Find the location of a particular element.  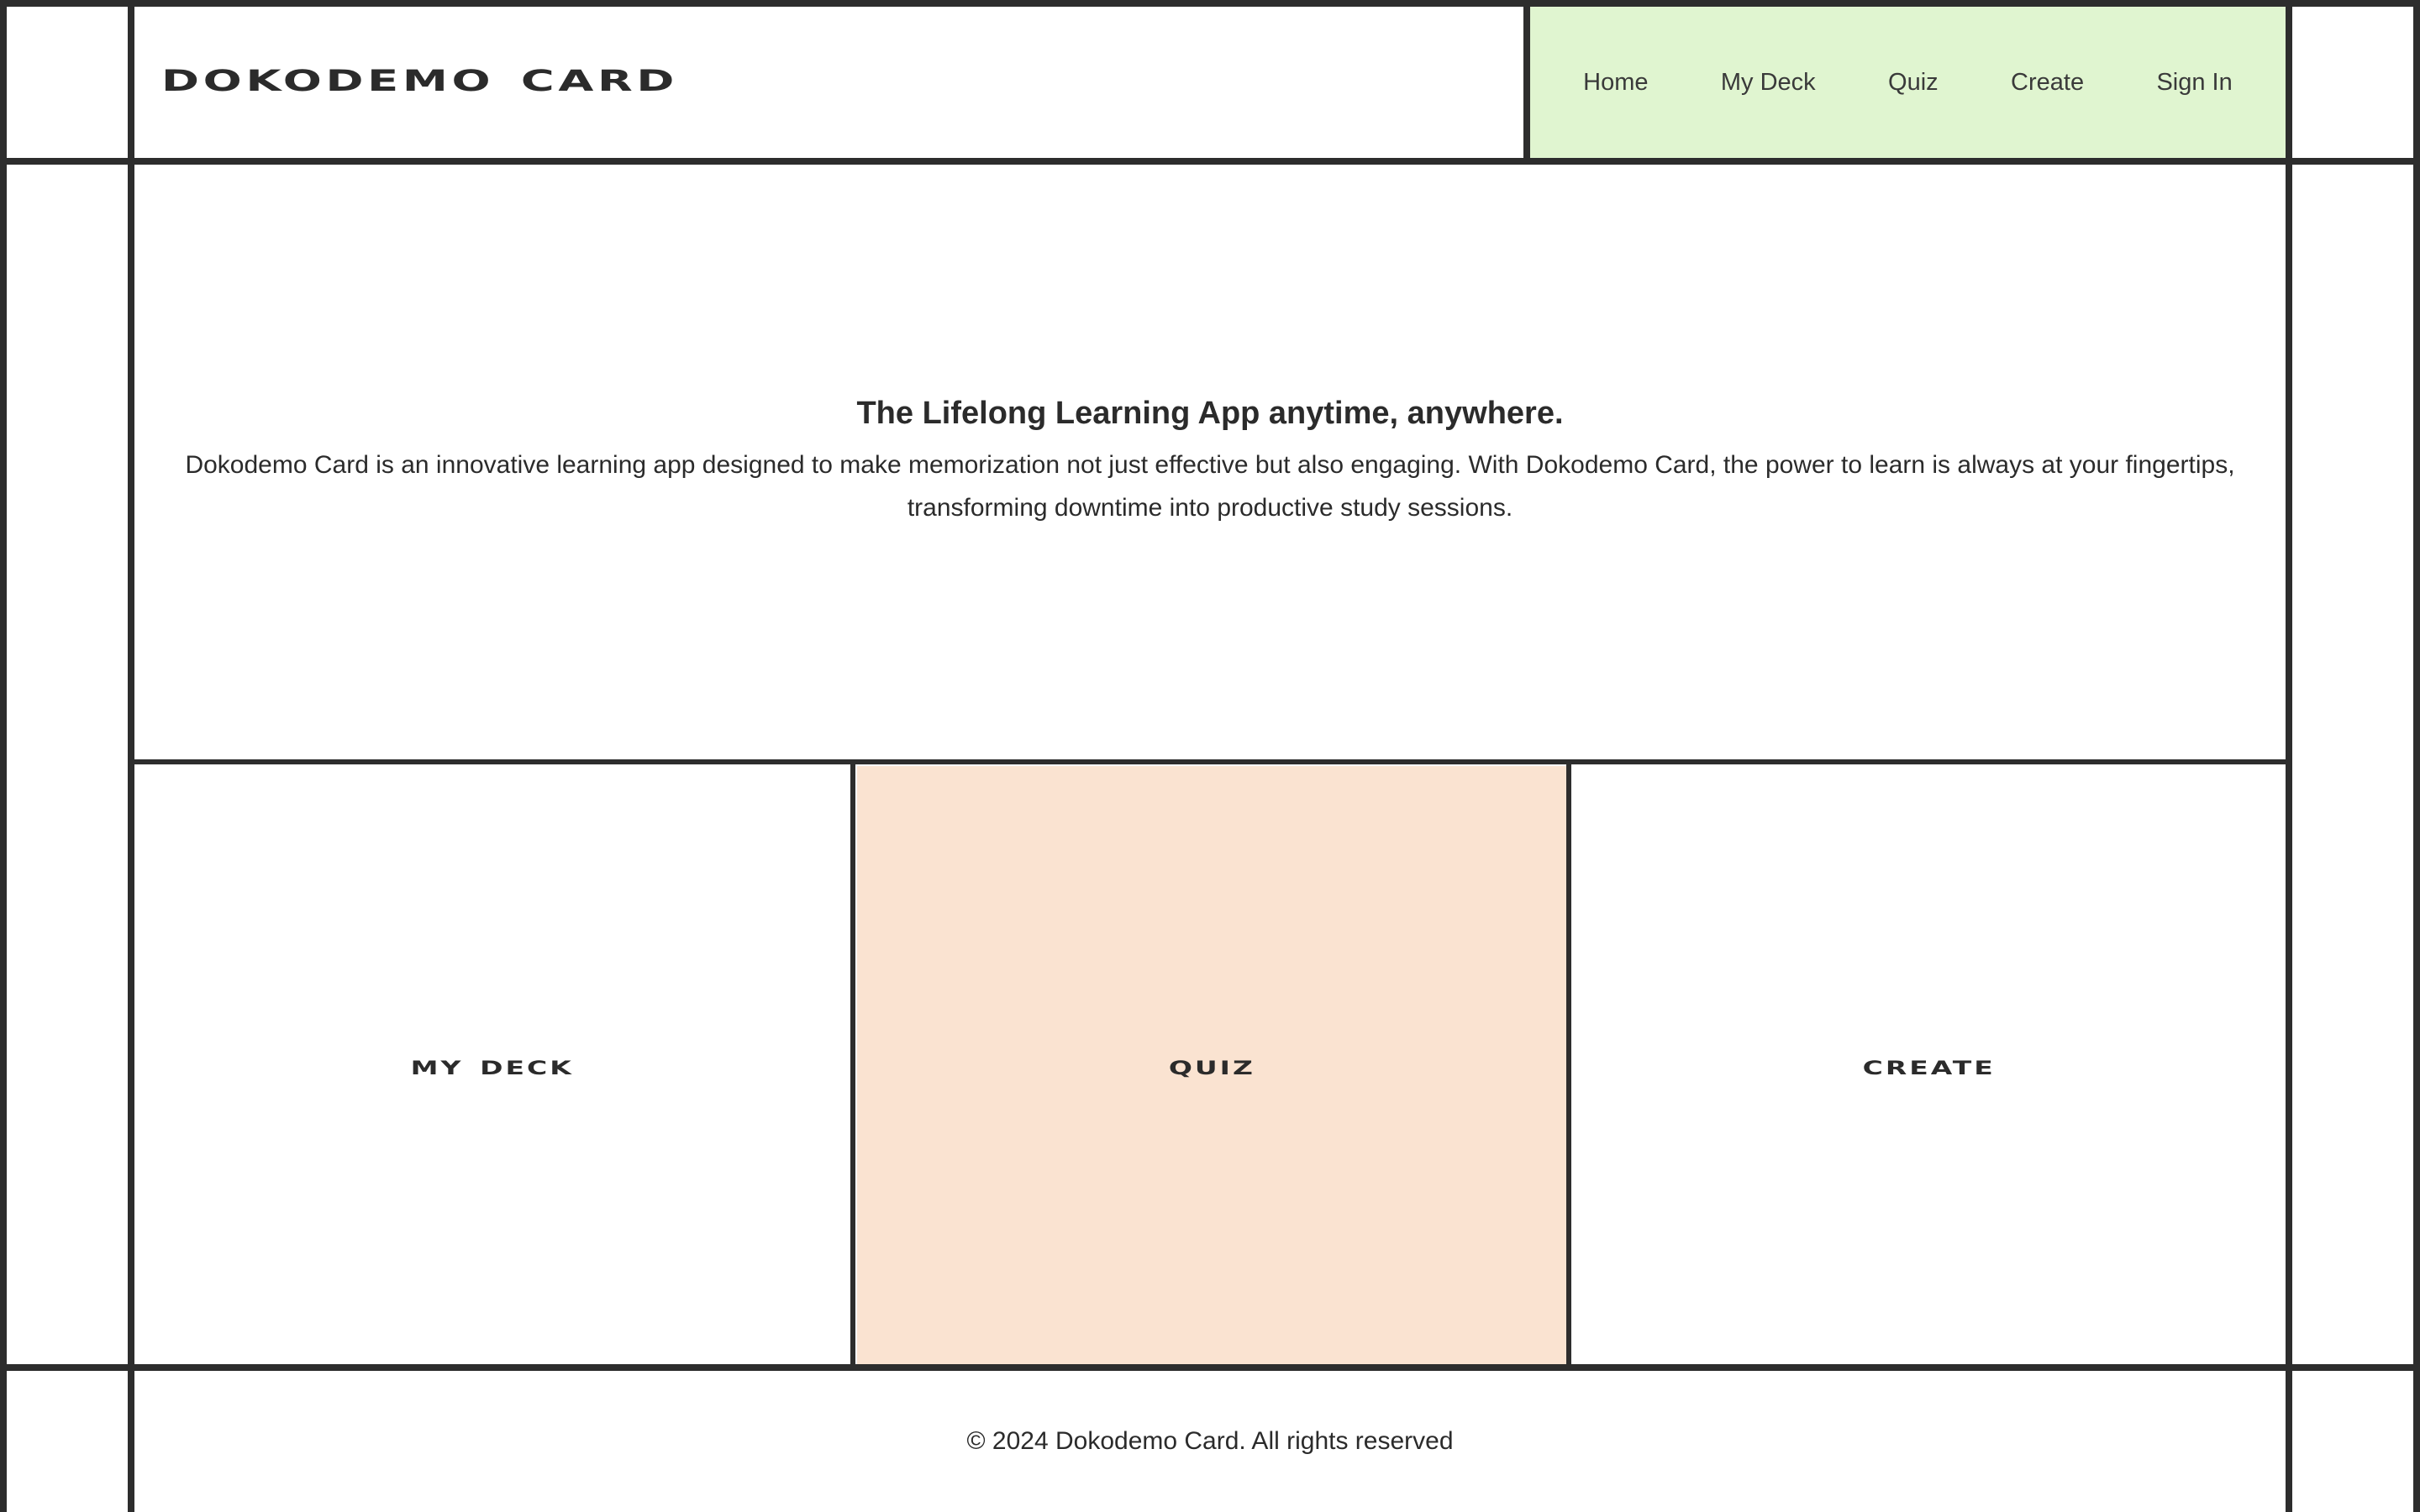

nav-my-deck-link: My Deck is located at coordinates (1768, 83).